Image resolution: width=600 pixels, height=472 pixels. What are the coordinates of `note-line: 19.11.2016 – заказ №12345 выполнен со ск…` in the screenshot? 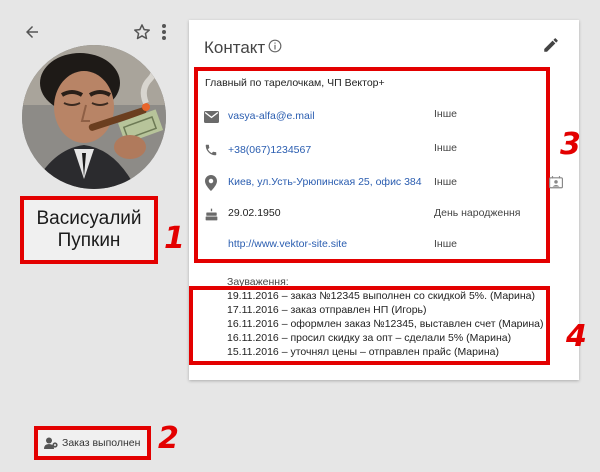 It's located at (381, 296).